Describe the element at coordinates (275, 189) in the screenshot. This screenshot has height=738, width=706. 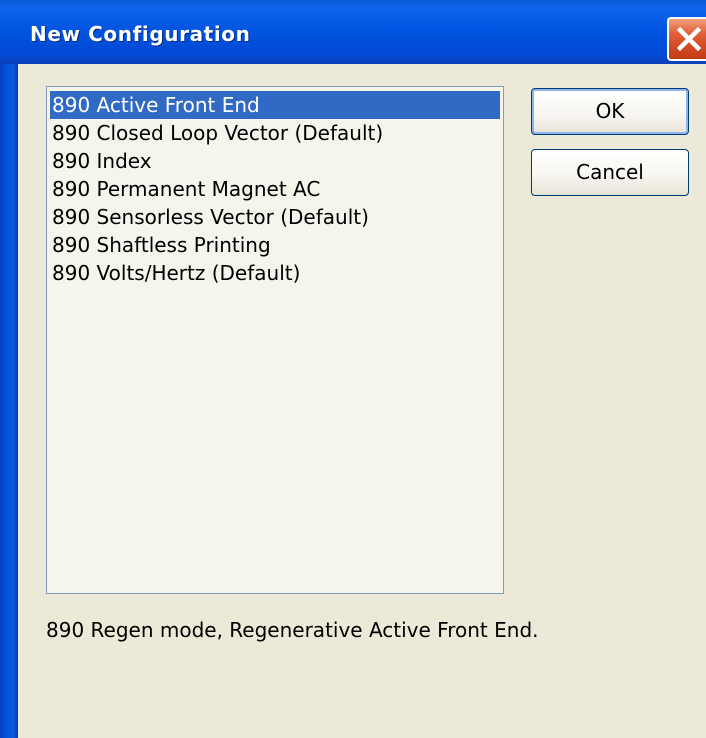
I see `list-item: 890 Permanent Magnet AC` at that location.